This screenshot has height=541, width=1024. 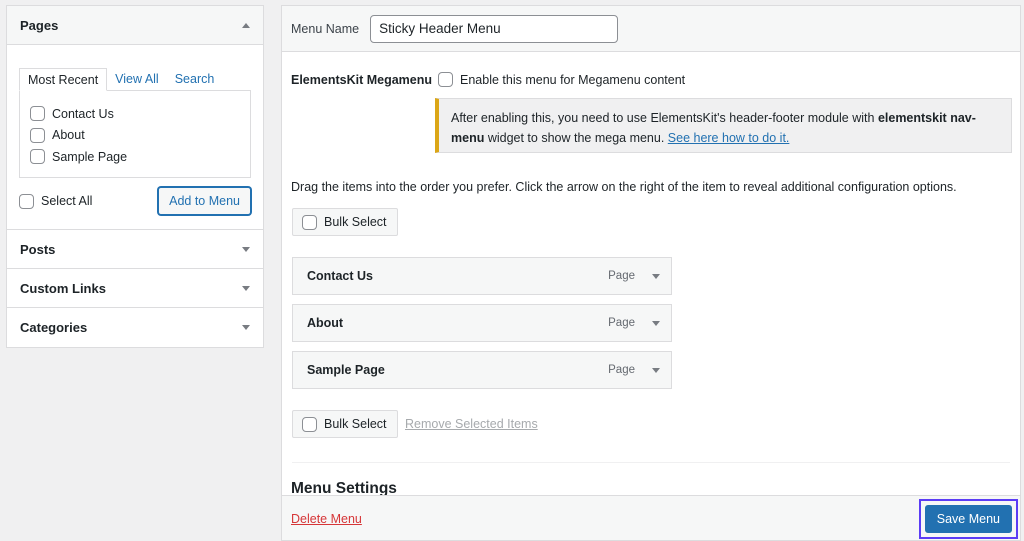 What do you see at coordinates (482, 276) in the screenshot?
I see `menu-item: Contact Us Page` at bounding box center [482, 276].